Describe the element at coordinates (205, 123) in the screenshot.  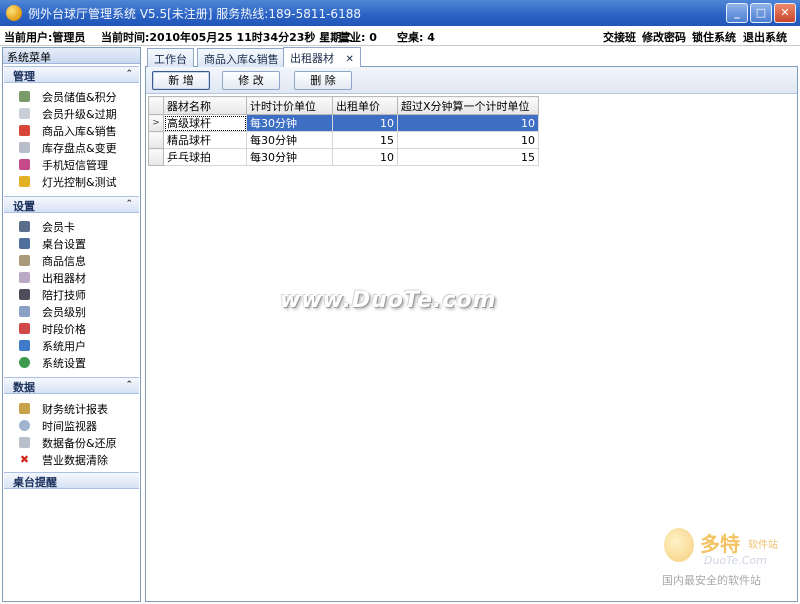
I see `cell-name: 高级球杆` at that location.